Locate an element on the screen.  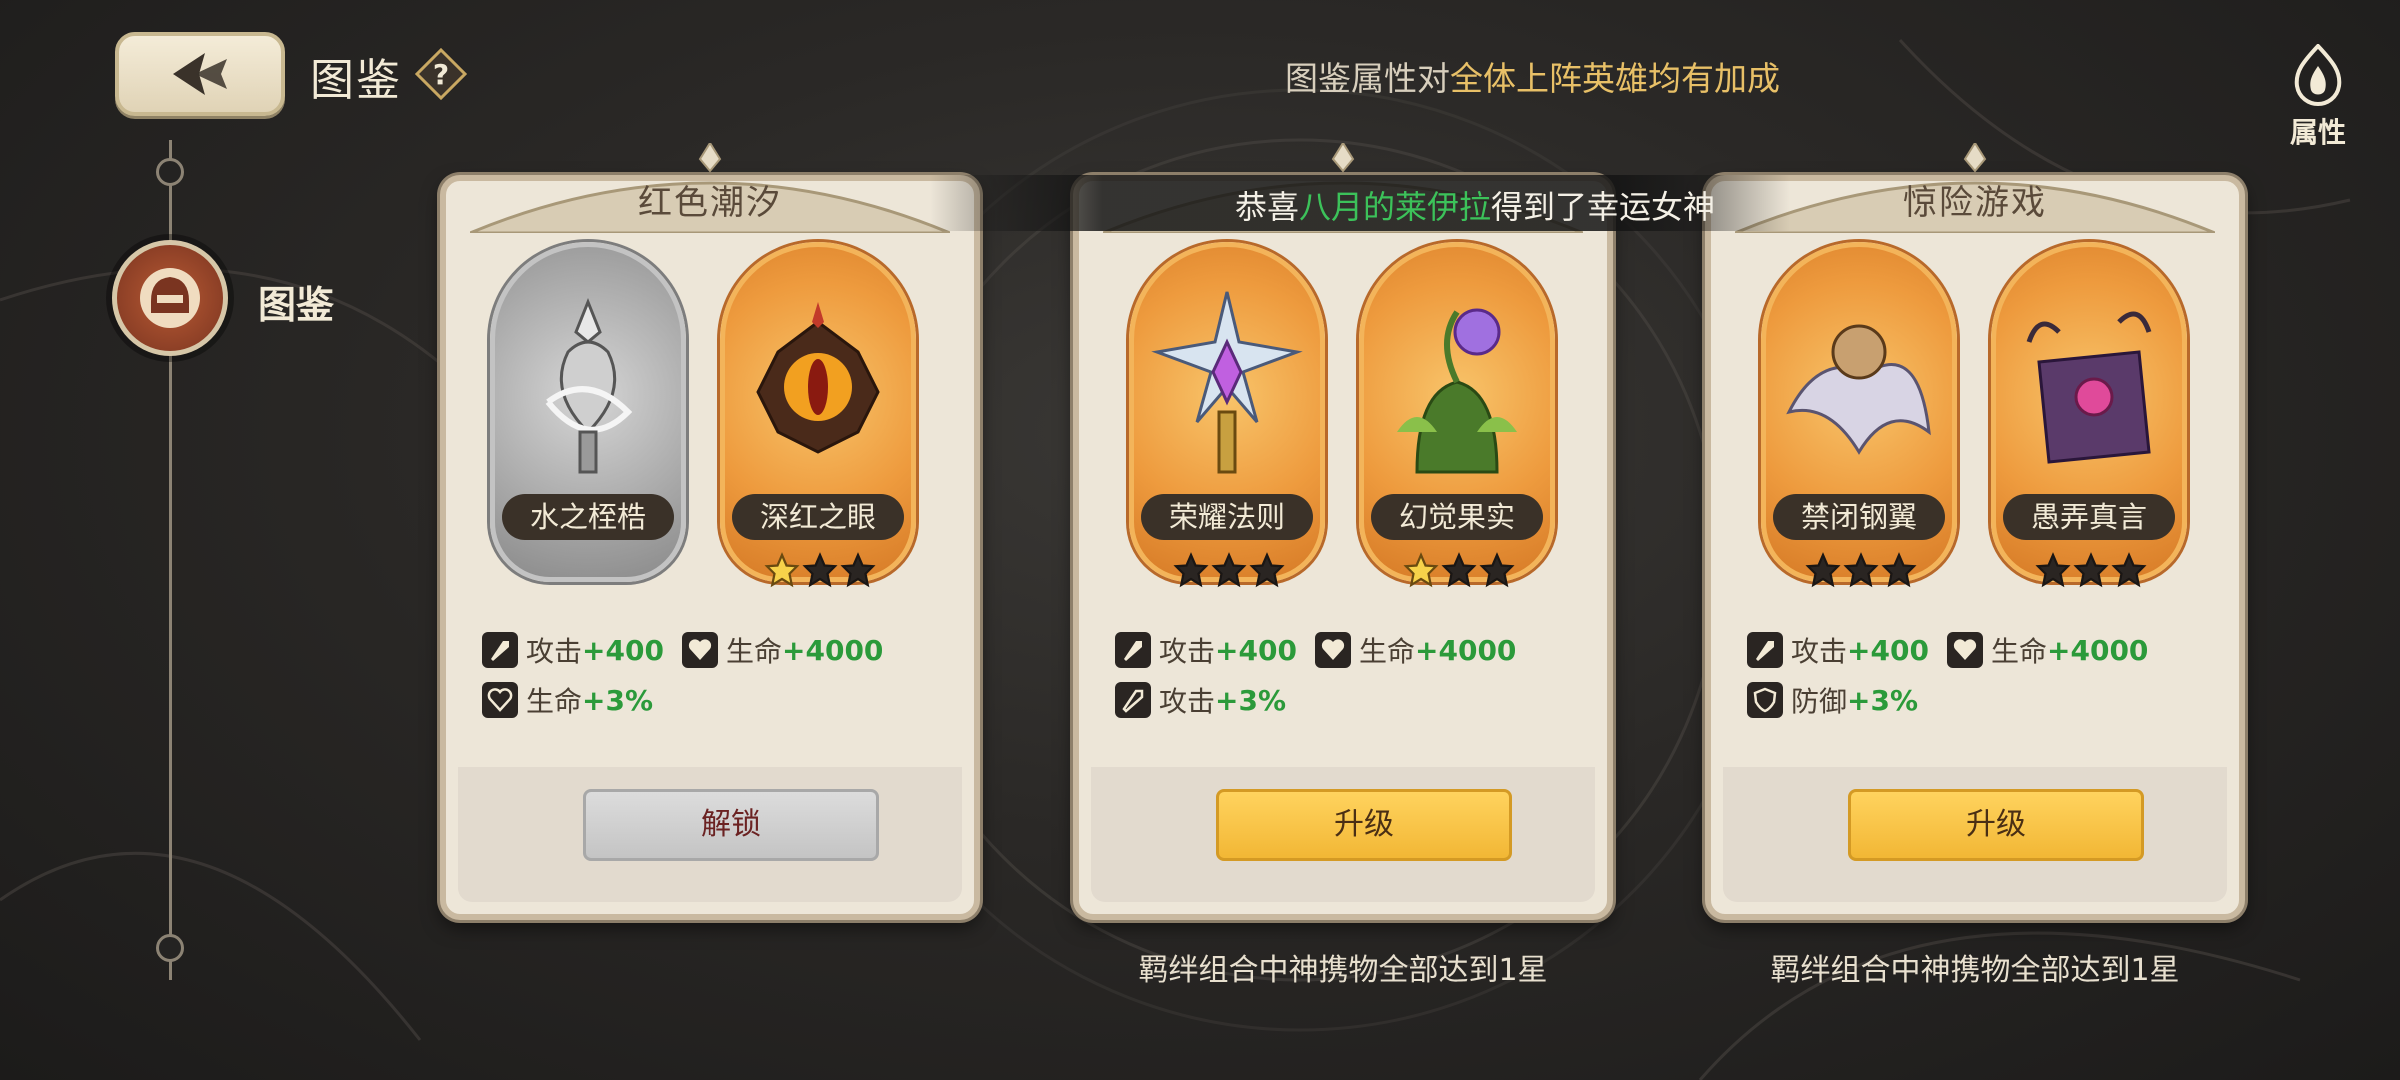
unlock-button: 解锁 is located at coordinates (731, 825).